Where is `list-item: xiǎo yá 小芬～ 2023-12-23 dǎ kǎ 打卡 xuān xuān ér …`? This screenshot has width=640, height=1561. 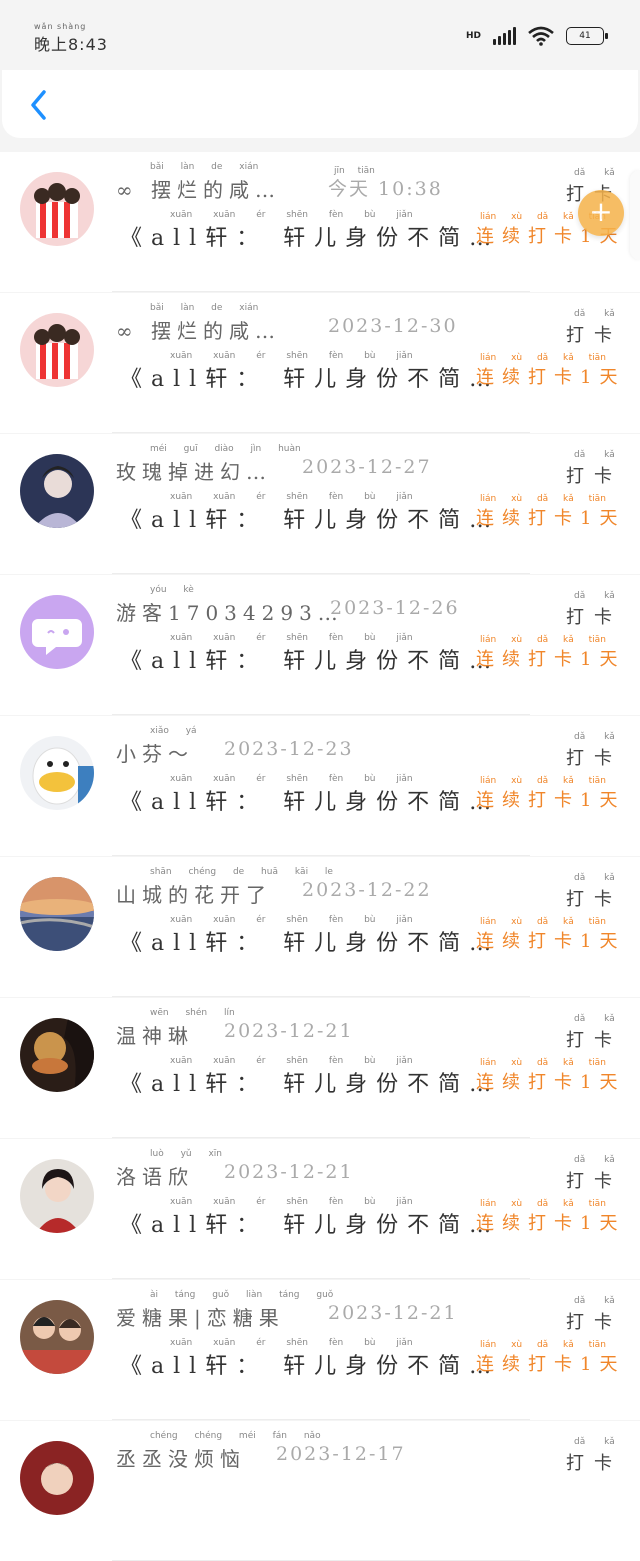 list-item: xiǎo yá 小芬～ 2023-12-23 dǎ kǎ 打卡 xuān xuān ér … is located at coordinates (320, 786).